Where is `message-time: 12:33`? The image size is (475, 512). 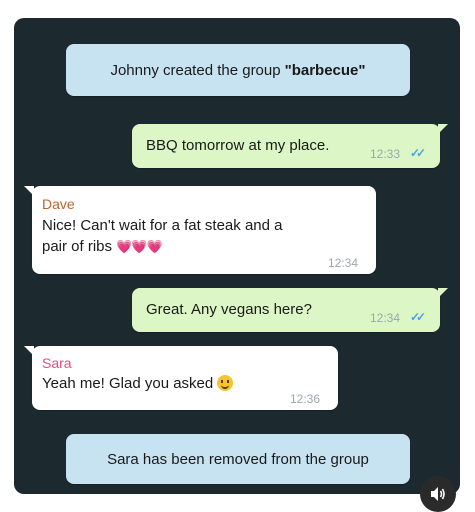
message-time: 12:33 is located at coordinates (385, 154).